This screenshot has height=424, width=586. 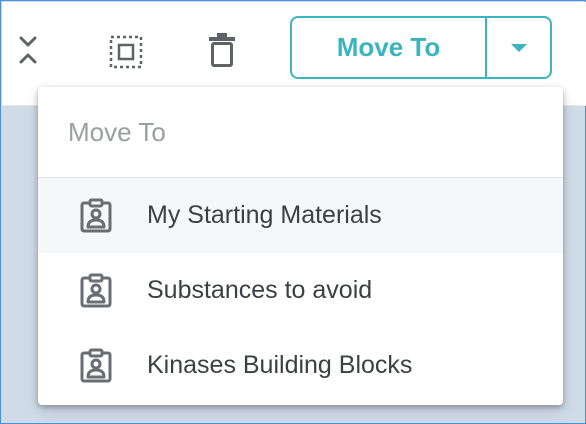 What do you see at coordinates (389, 47) in the screenshot?
I see `move-to-button: Move To` at bounding box center [389, 47].